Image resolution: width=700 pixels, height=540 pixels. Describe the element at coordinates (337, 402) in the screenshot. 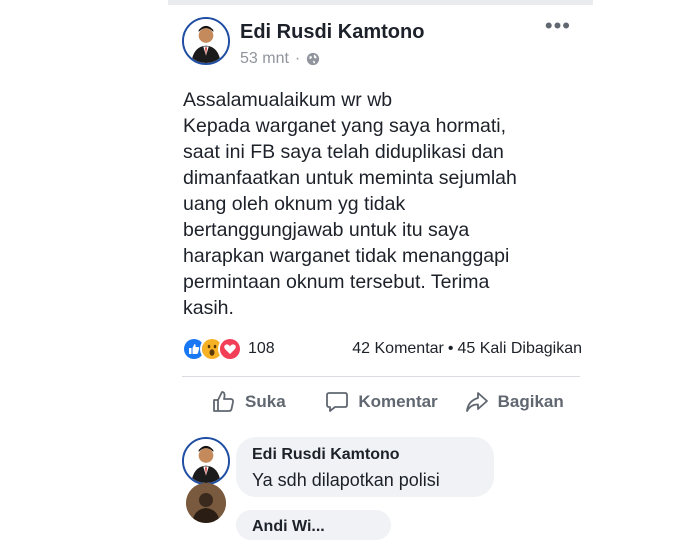

I see `speech-bubble-icon` at that location.